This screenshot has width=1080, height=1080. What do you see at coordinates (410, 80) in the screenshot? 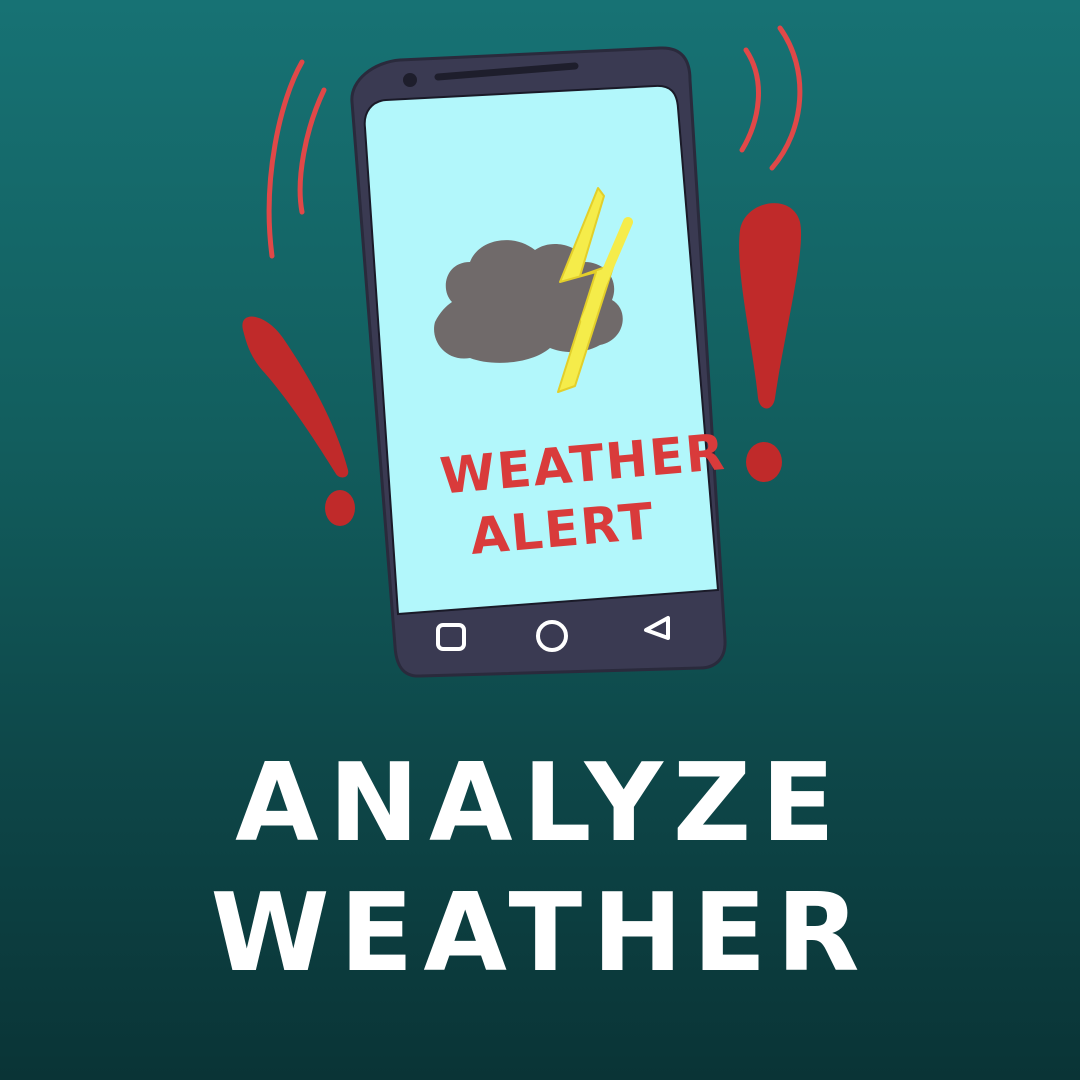
I see `front-camera-icon` at bounding box center [410, 80].